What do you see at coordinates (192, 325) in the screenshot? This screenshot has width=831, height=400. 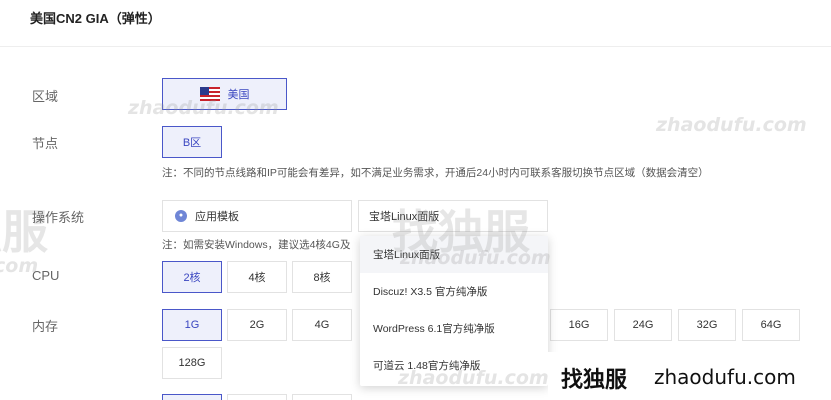 I see `memory-option-1g: 1G` at bounding box center [192, 325].